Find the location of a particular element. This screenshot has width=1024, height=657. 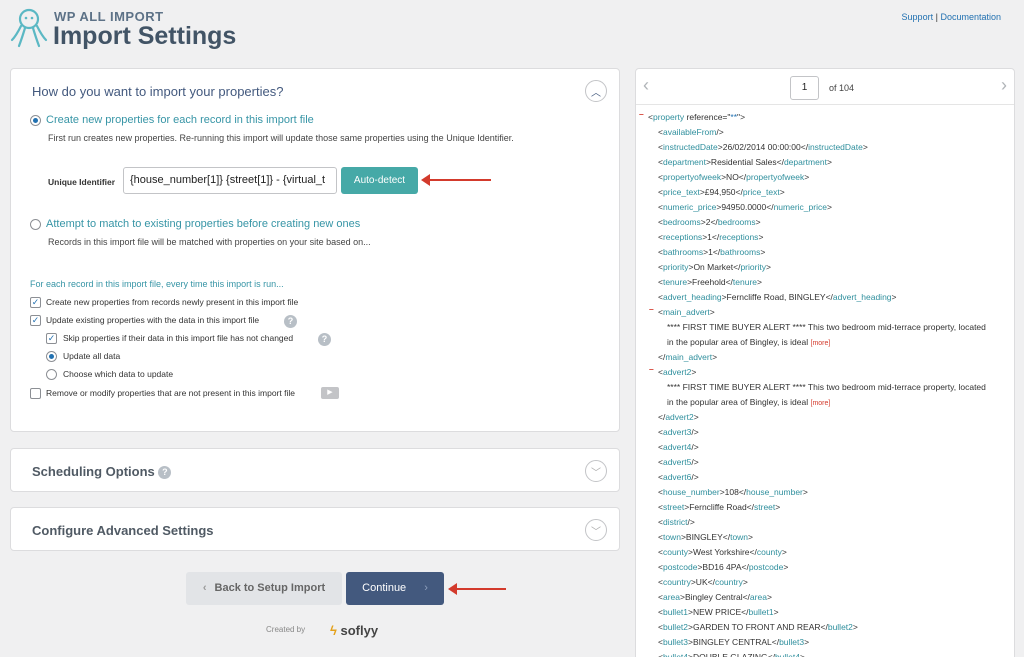

xml-line: <tenure>Freehold</tenure> is located at coordinates (710, 282).